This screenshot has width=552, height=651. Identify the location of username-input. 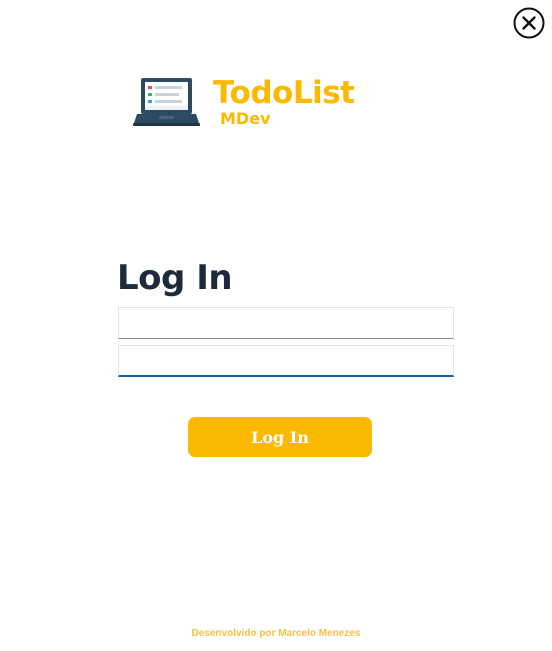
(286, 323).